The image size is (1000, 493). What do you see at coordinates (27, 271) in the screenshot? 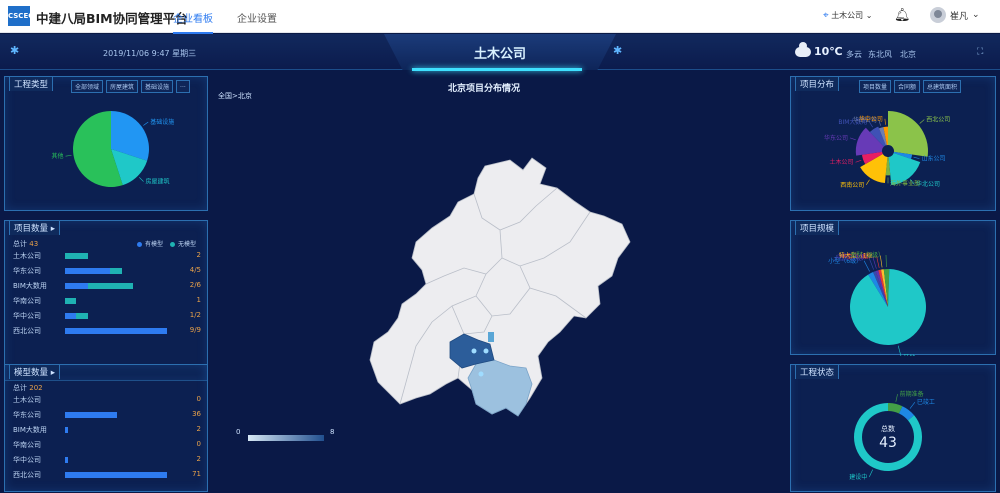
I see `row-label: 华东公司` at bounding box center [27, 271].